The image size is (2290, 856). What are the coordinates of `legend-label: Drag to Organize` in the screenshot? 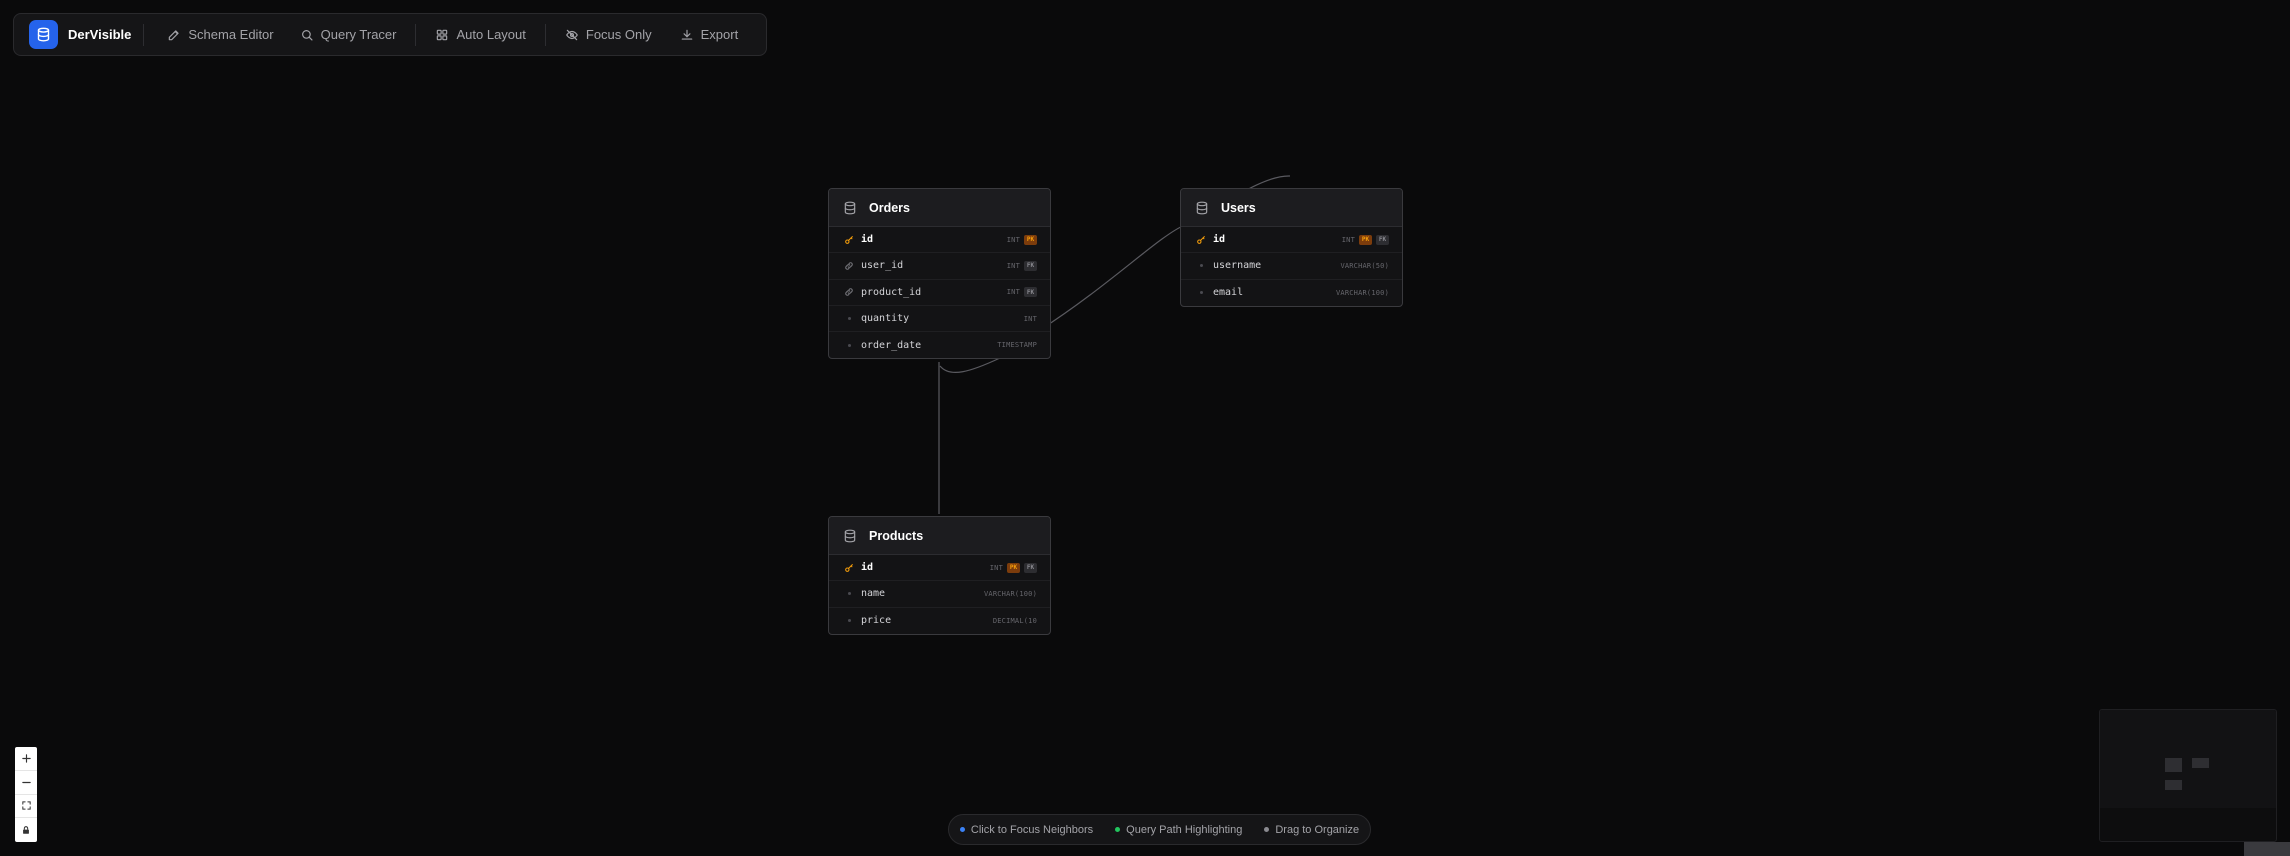 It's located at (1317, 829).